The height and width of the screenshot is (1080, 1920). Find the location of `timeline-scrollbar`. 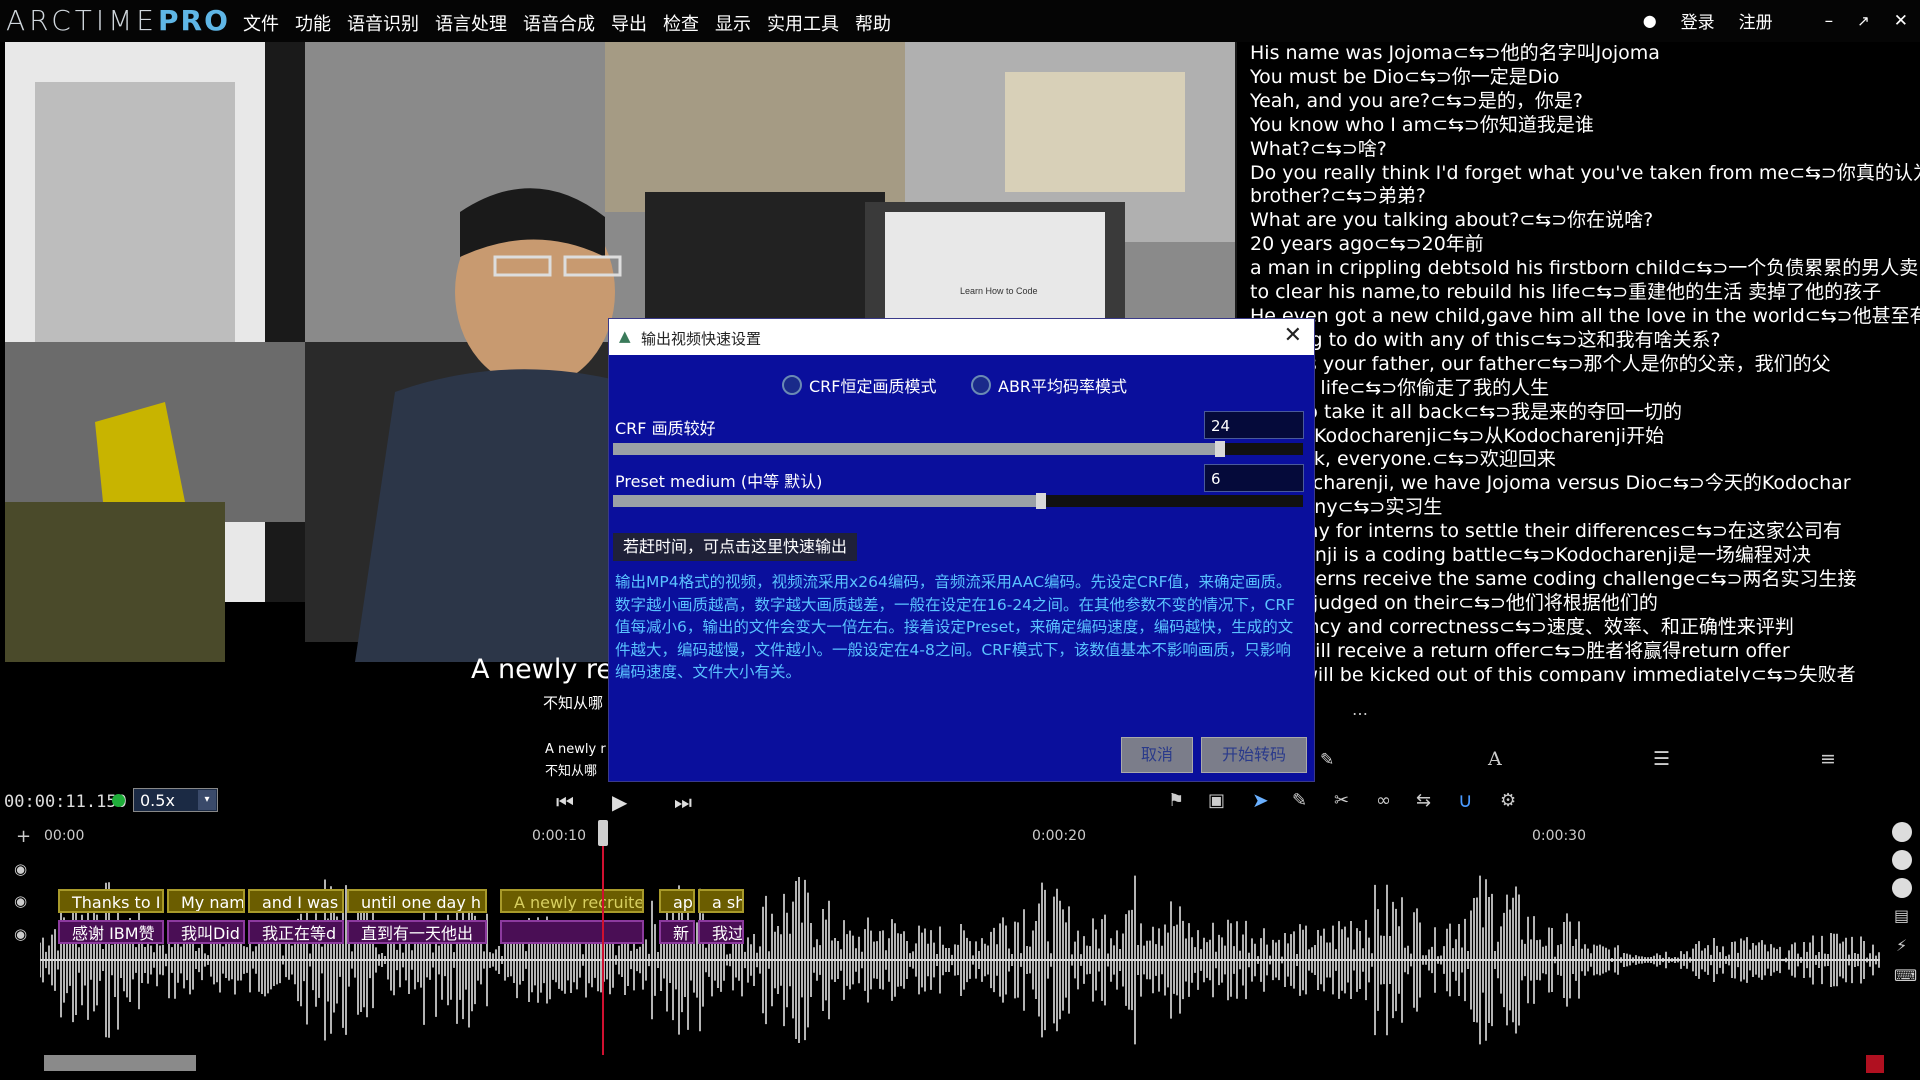

timeline-scrollbar is located at coordinates (120, 1063).